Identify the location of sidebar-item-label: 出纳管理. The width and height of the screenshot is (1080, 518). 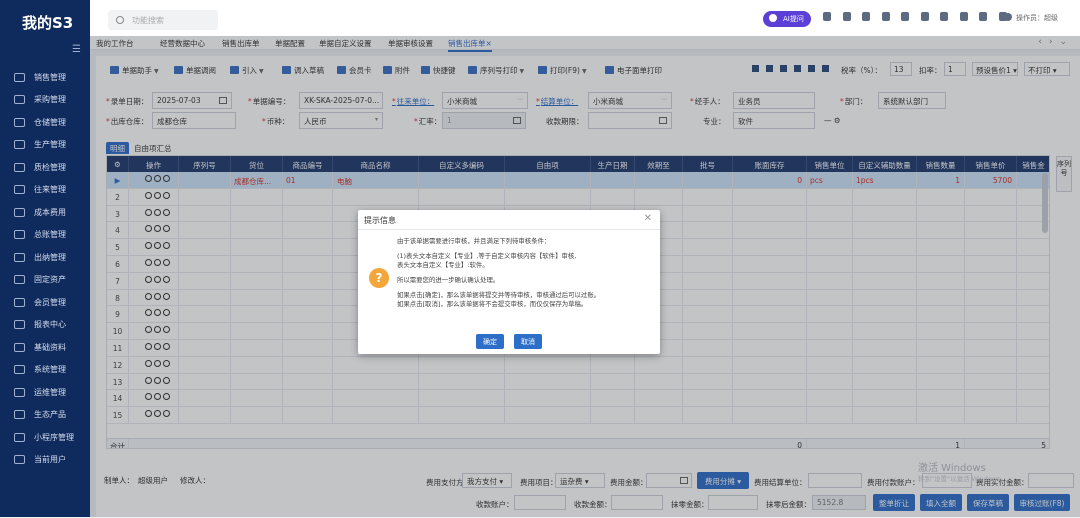
(50, 257).